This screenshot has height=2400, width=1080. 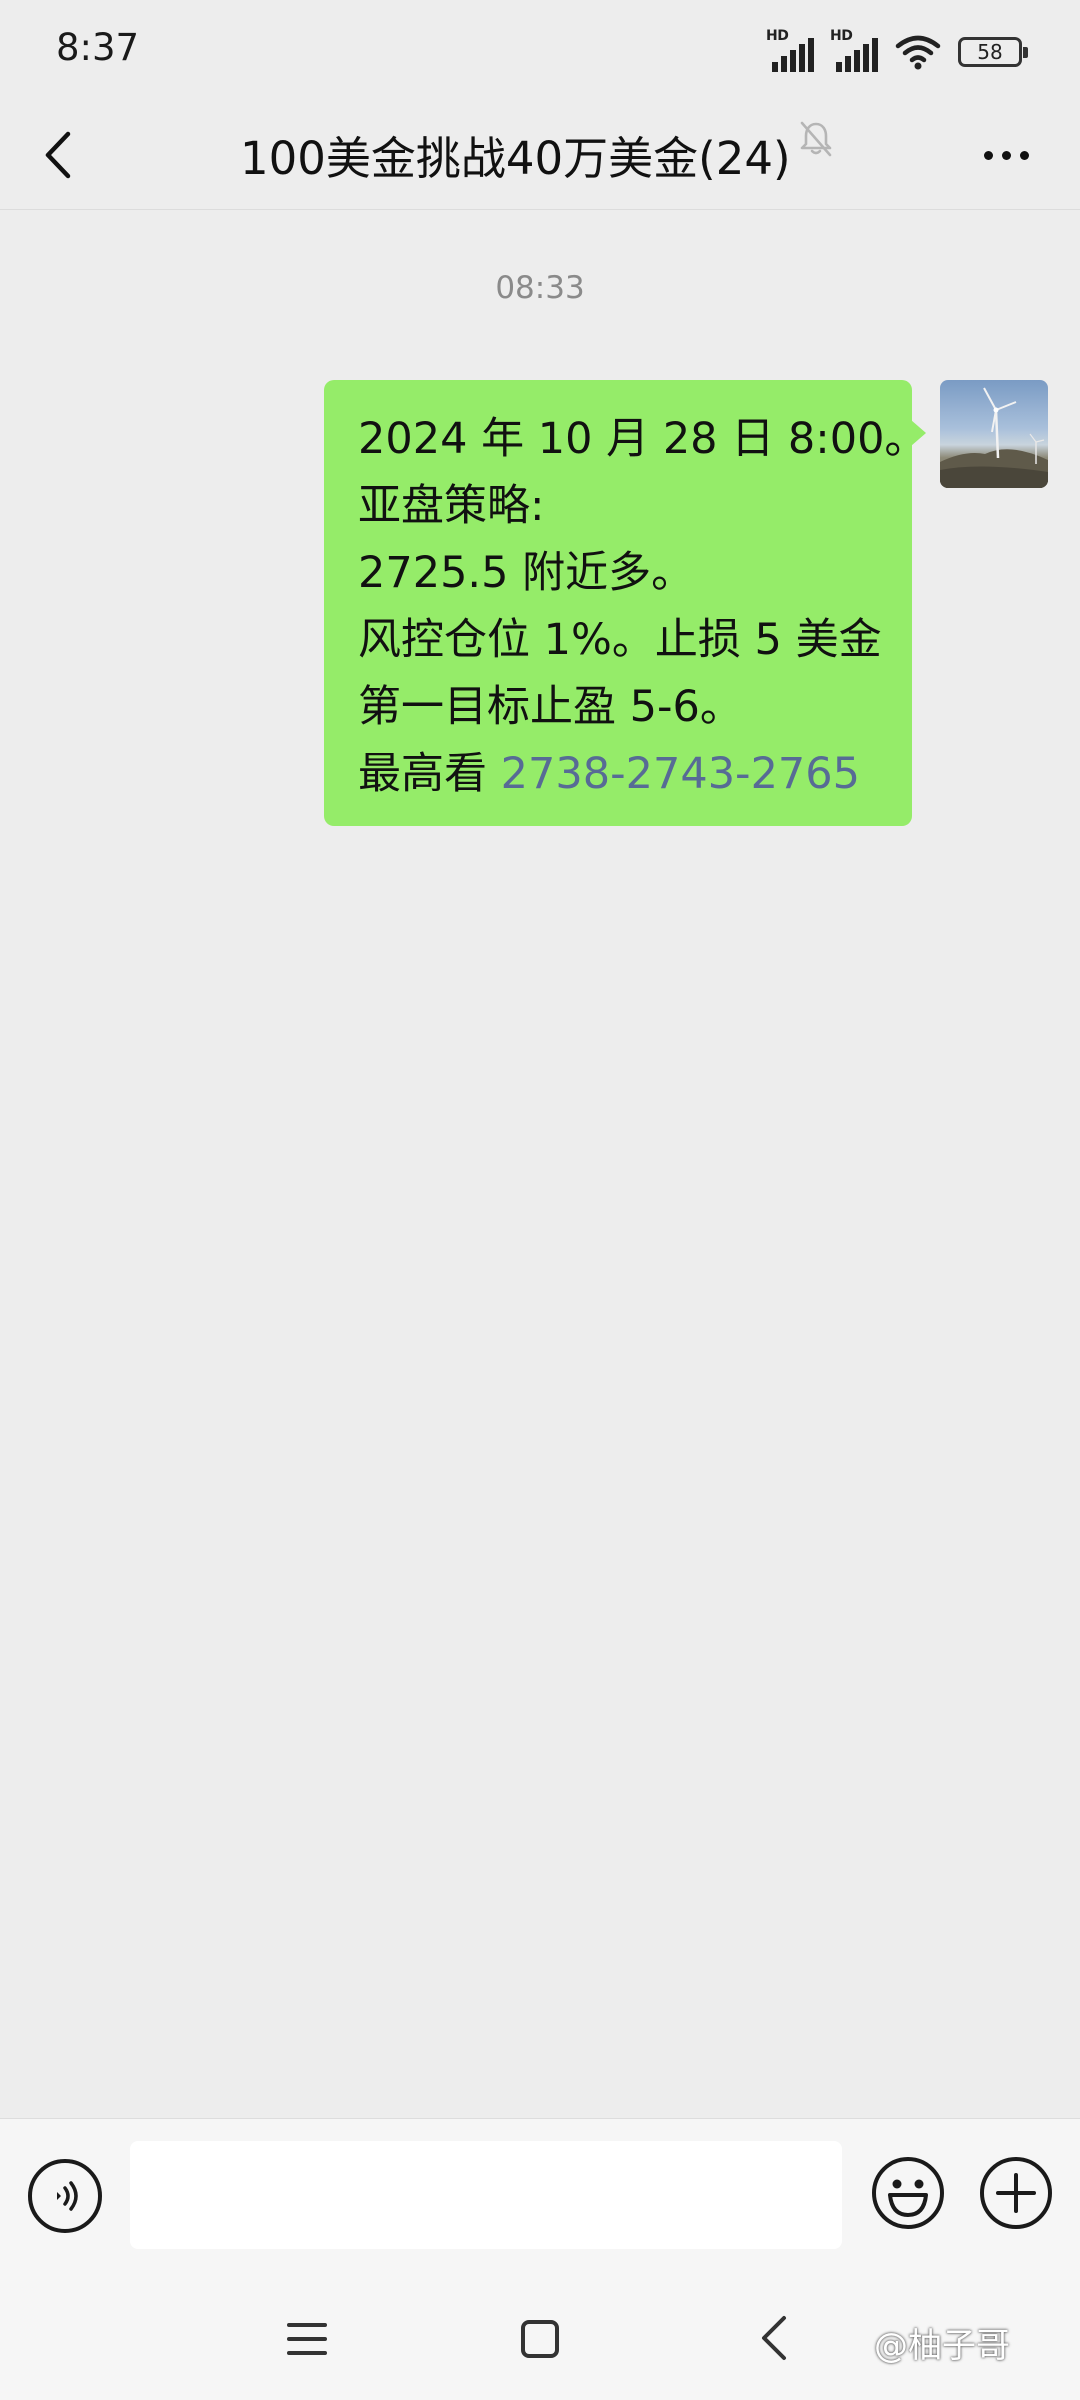 What do you see at coordinates (620, 640) in the screenshot?
I see `message-line: 风控仓位 1%。止损 5 美金` at bounding box center [620, 640].